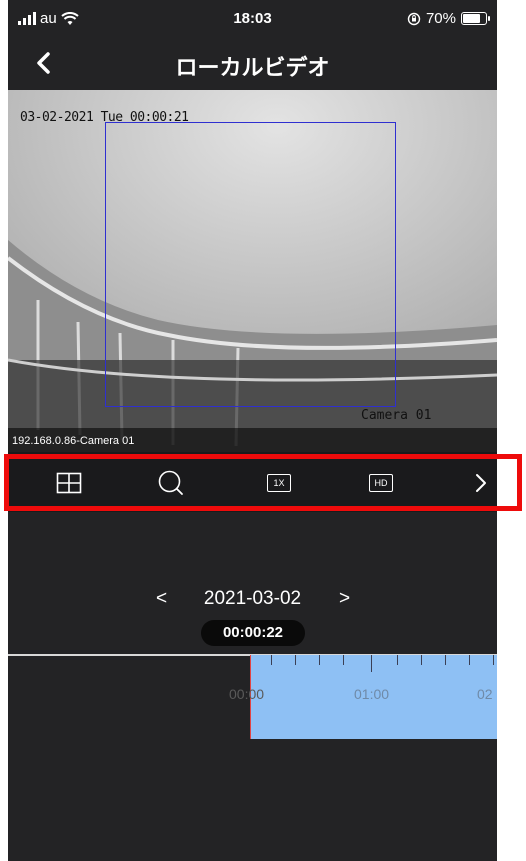  I want to click on timeline-tick-major, so click(371, 663).